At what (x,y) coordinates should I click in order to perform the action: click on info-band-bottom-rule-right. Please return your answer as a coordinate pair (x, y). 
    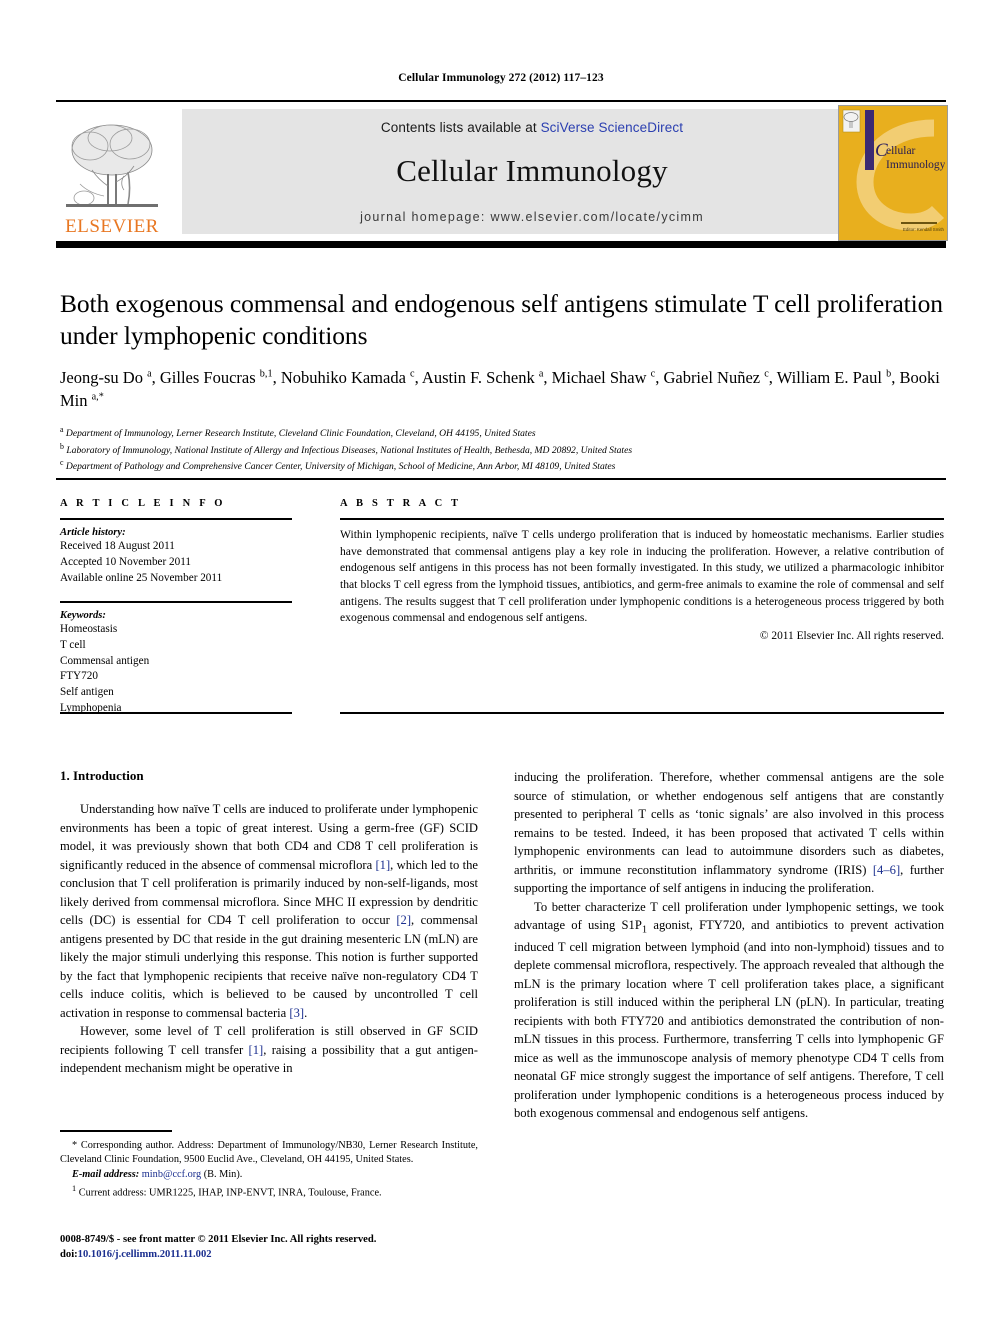
    Looking at the image, I should click on (642, 713).